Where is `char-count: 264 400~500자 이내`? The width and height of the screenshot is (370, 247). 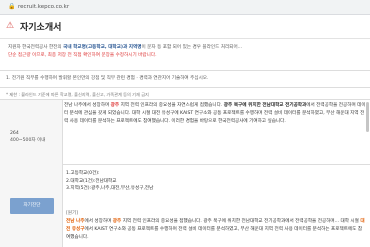 char-count: 264 400~500자 이내 is located at coordinates (28, 137).